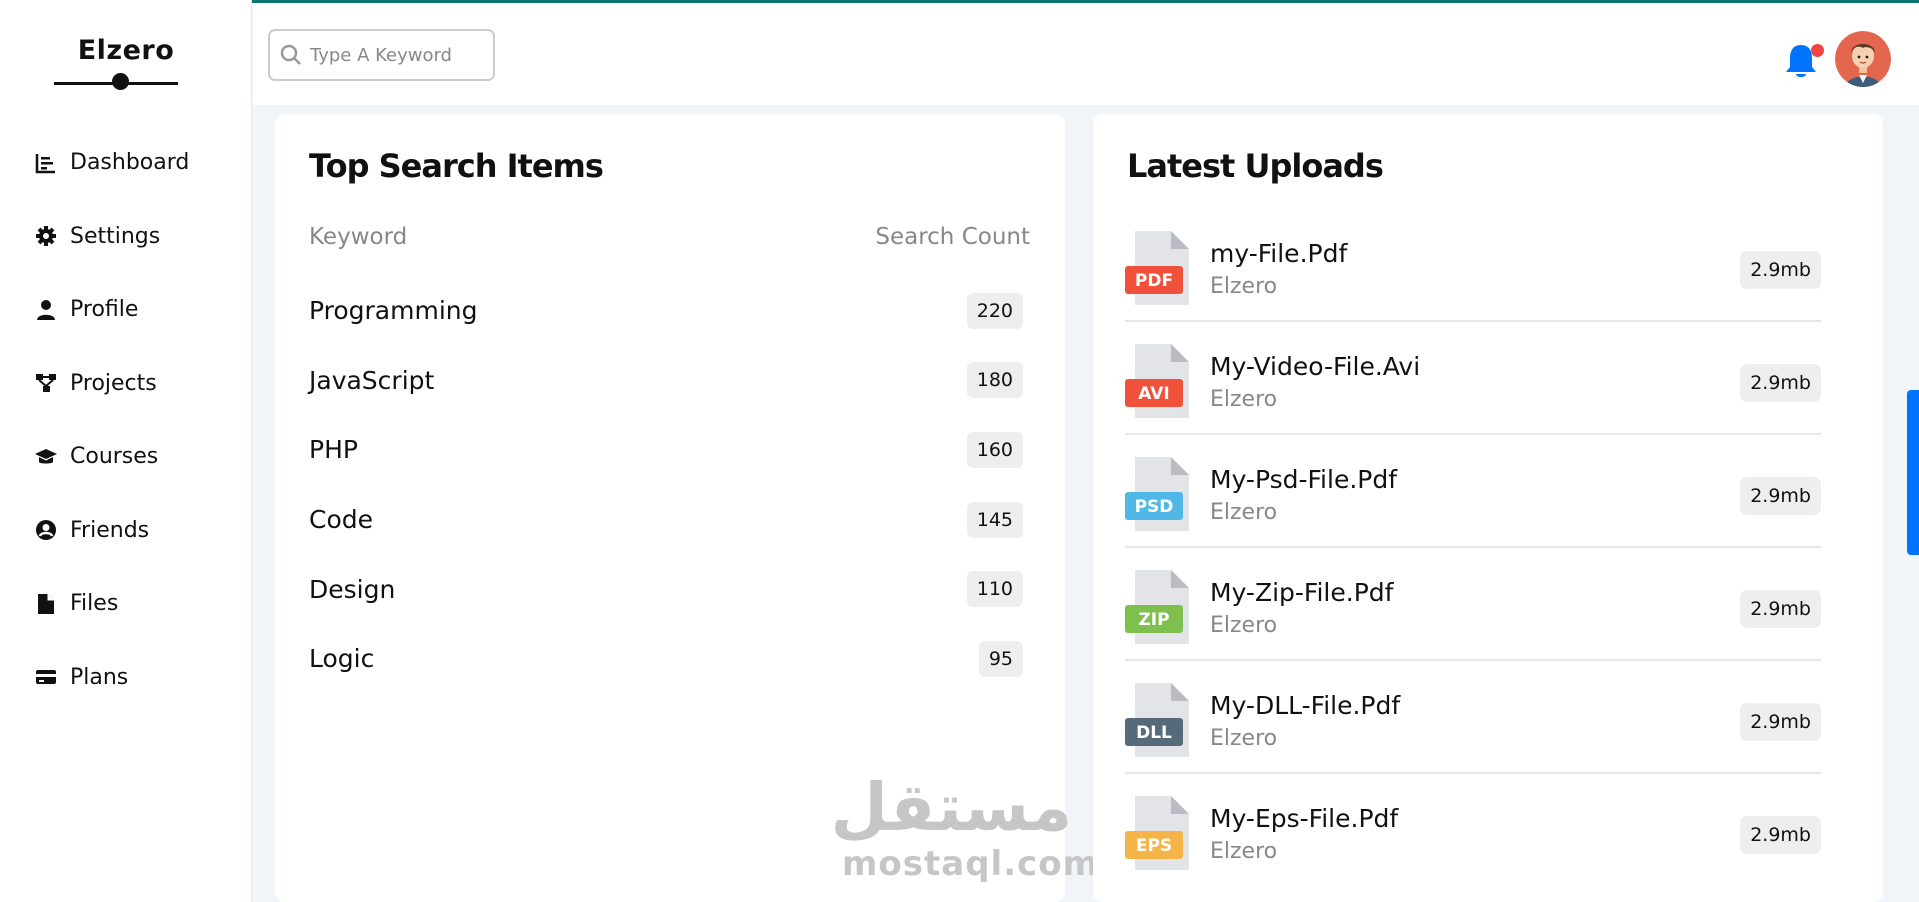 Image resolution: width=1919 pixels, height=902 pixels. Describe the element at coordinates (1278, 253) in the screenshot. I see `file-name: my-File.Pdf` at that location.